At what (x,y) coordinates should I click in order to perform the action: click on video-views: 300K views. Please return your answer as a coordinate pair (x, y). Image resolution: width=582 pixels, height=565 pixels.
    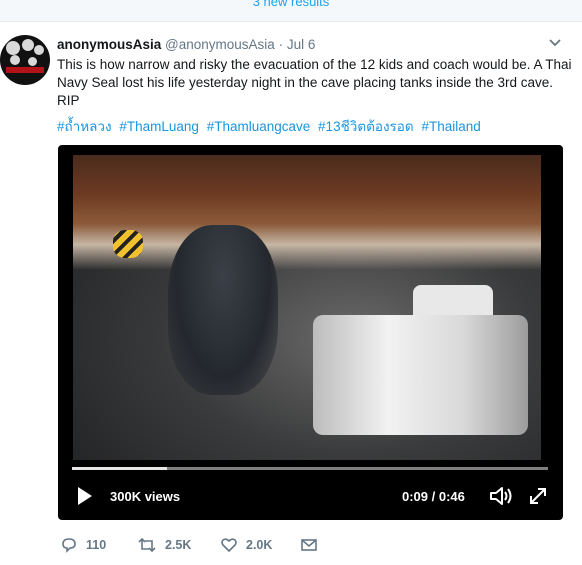
    Looking at the image, I should click on (145, 496).